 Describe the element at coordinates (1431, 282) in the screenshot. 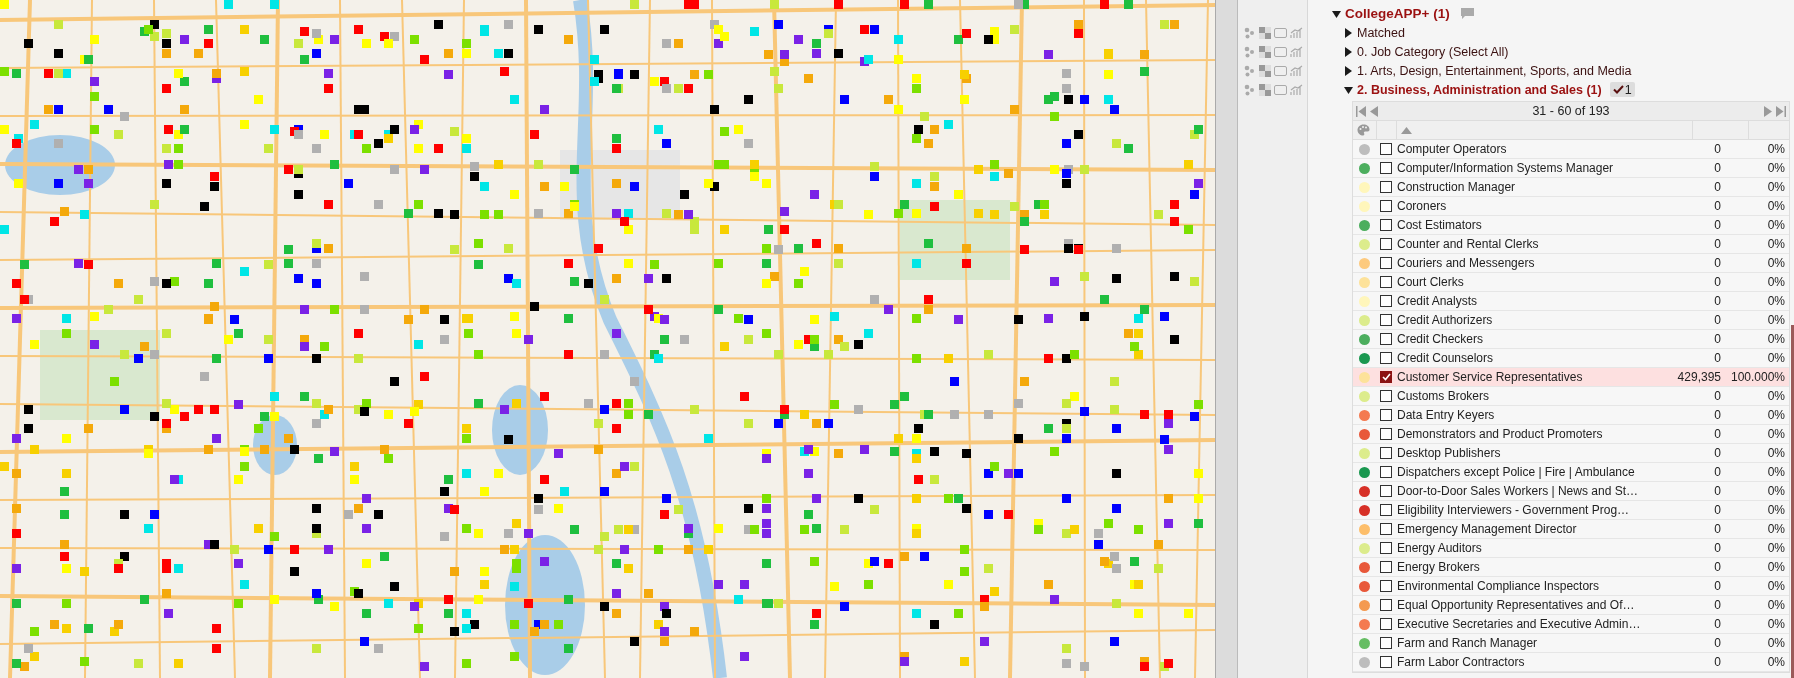

I see `job-name: Court Clerks` at that location.